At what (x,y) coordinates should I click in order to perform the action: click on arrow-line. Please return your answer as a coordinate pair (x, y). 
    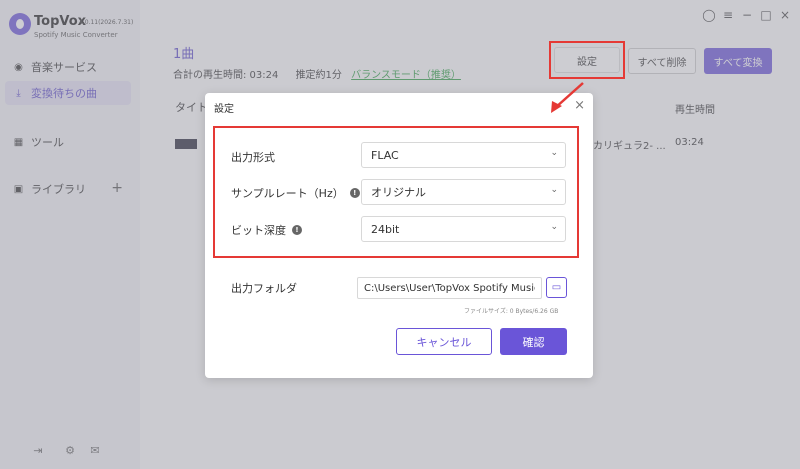
    Looking at the image, I should click on (569, 95).